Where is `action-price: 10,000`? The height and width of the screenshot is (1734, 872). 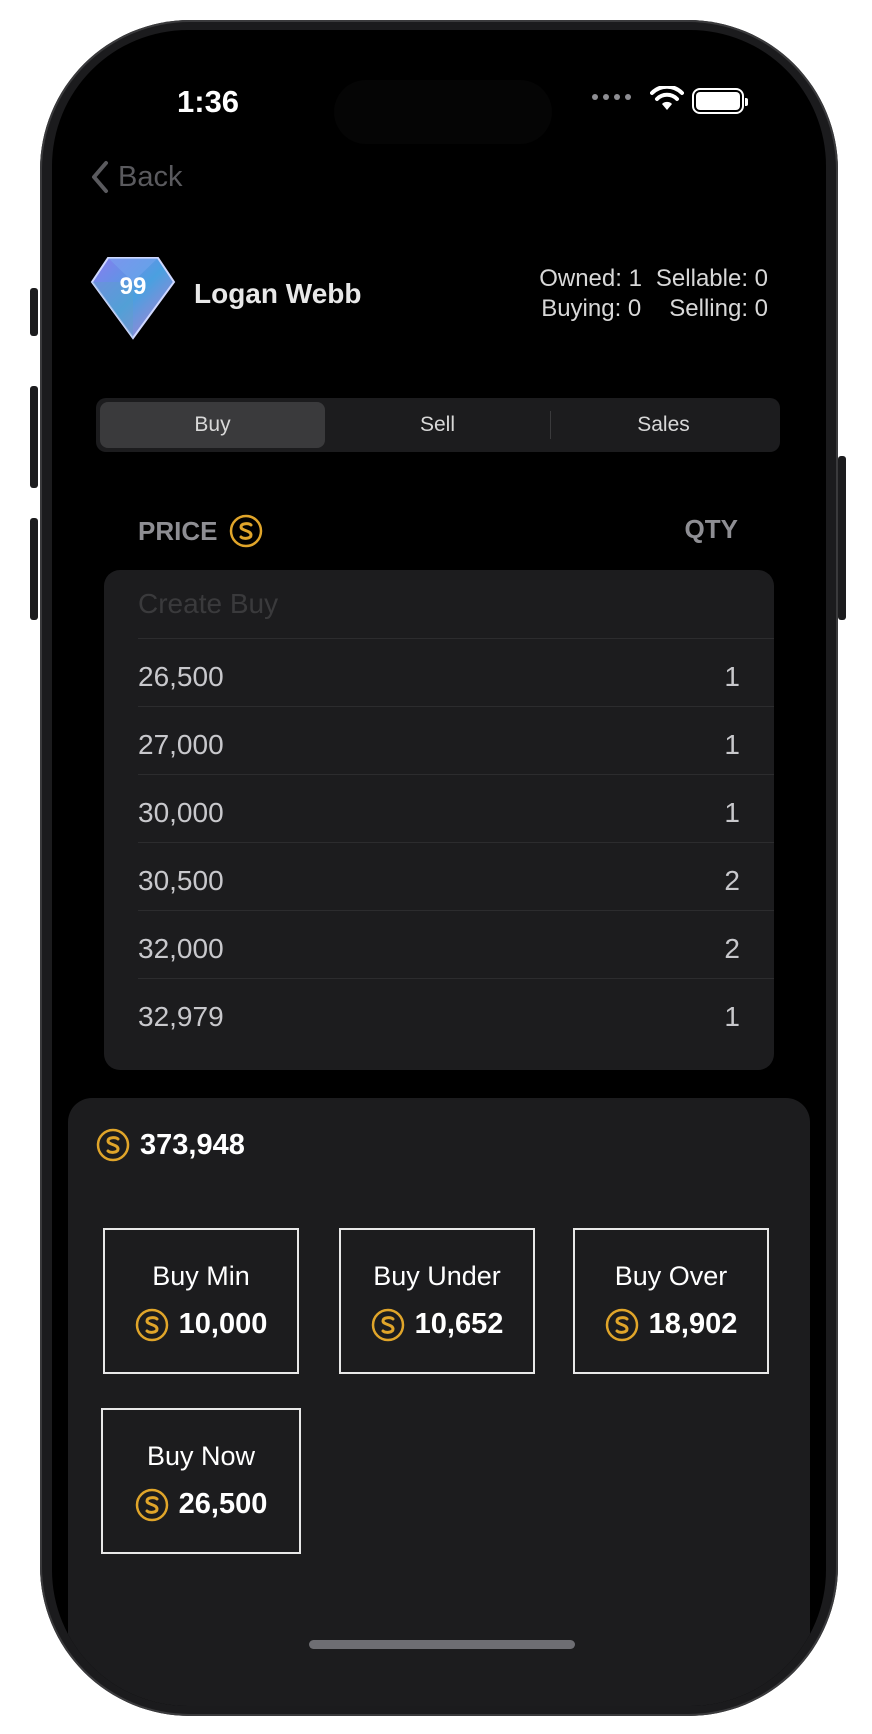 action-price: 10,000 is located at coordinates (201, 1325).